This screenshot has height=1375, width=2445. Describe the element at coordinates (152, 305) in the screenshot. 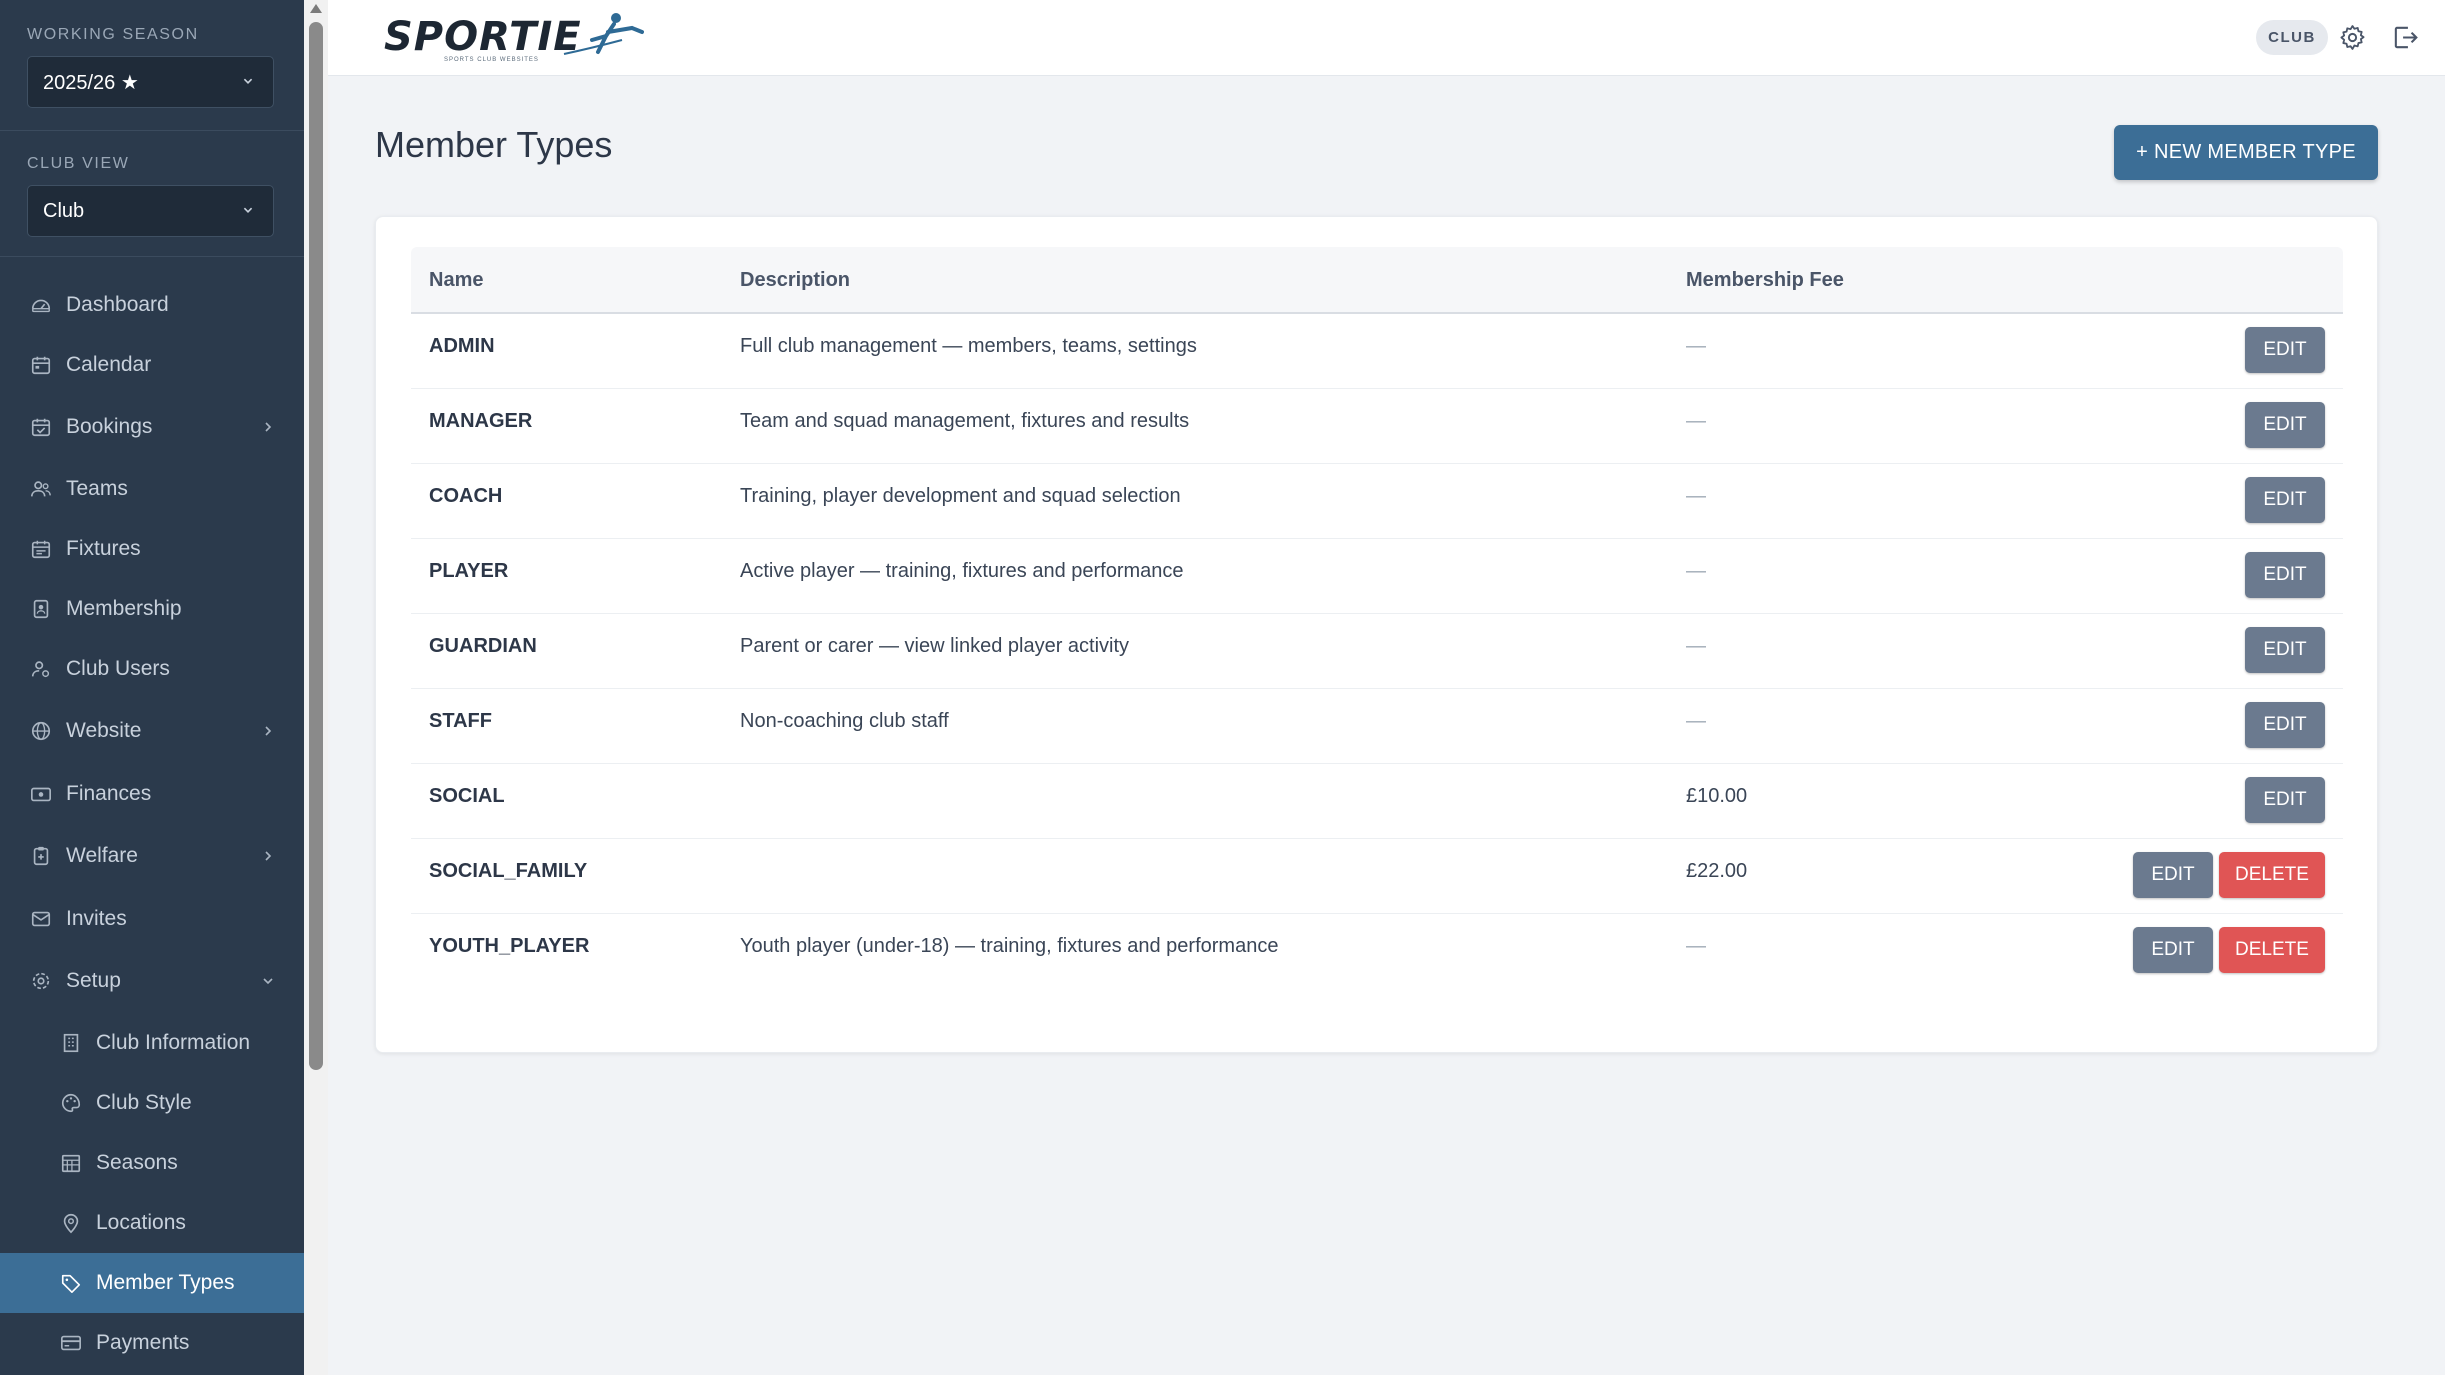

I see `sidebar-item-dashboard: Dashboard` at that location.